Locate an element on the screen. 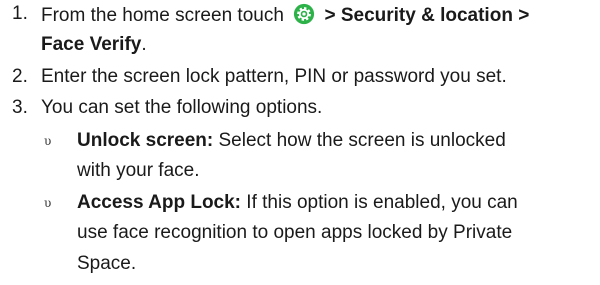 The image size is (600, 285). option-access-app-lock-title: Access App Lock: is located at coordinates (159, 202).